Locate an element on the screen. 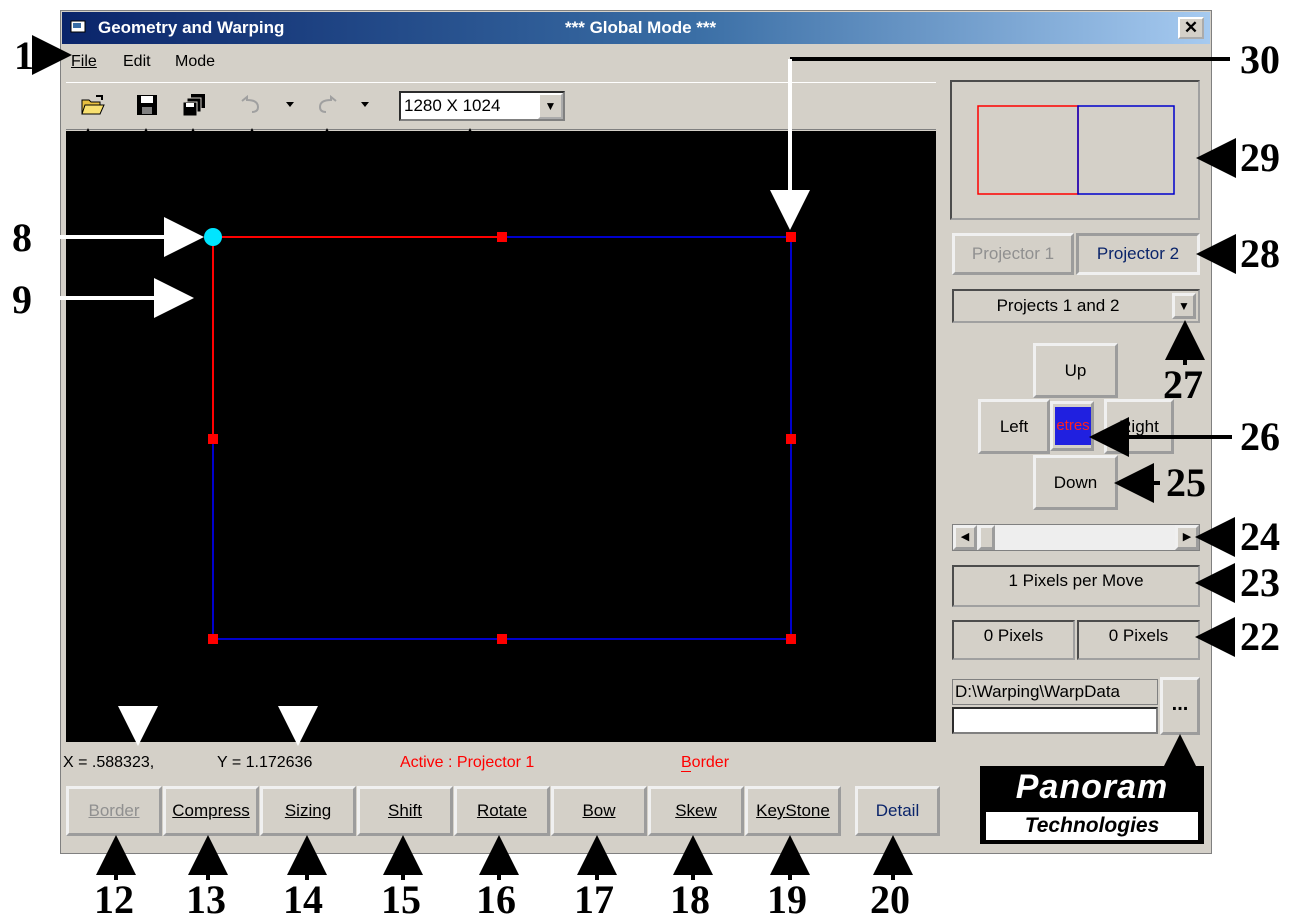 The width and height of the screenshot is (1294, 922). callout-12: 12 is located at coordinates (114, 899).